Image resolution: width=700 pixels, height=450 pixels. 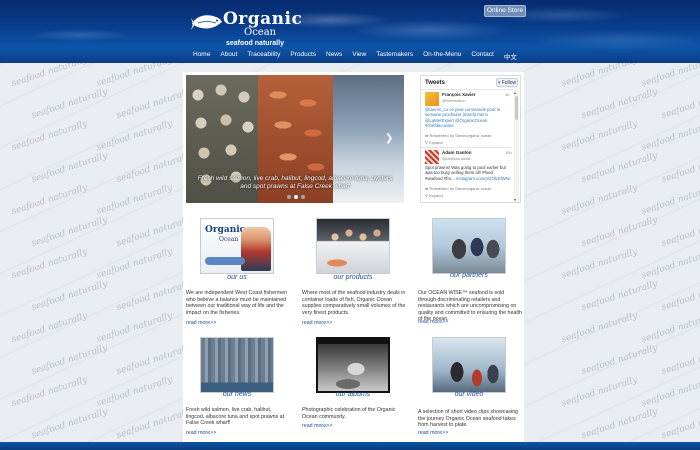 What do you see at coordinates (237, 365) in the screenshot?
I see `news-image` at bounding box center [237, 365].